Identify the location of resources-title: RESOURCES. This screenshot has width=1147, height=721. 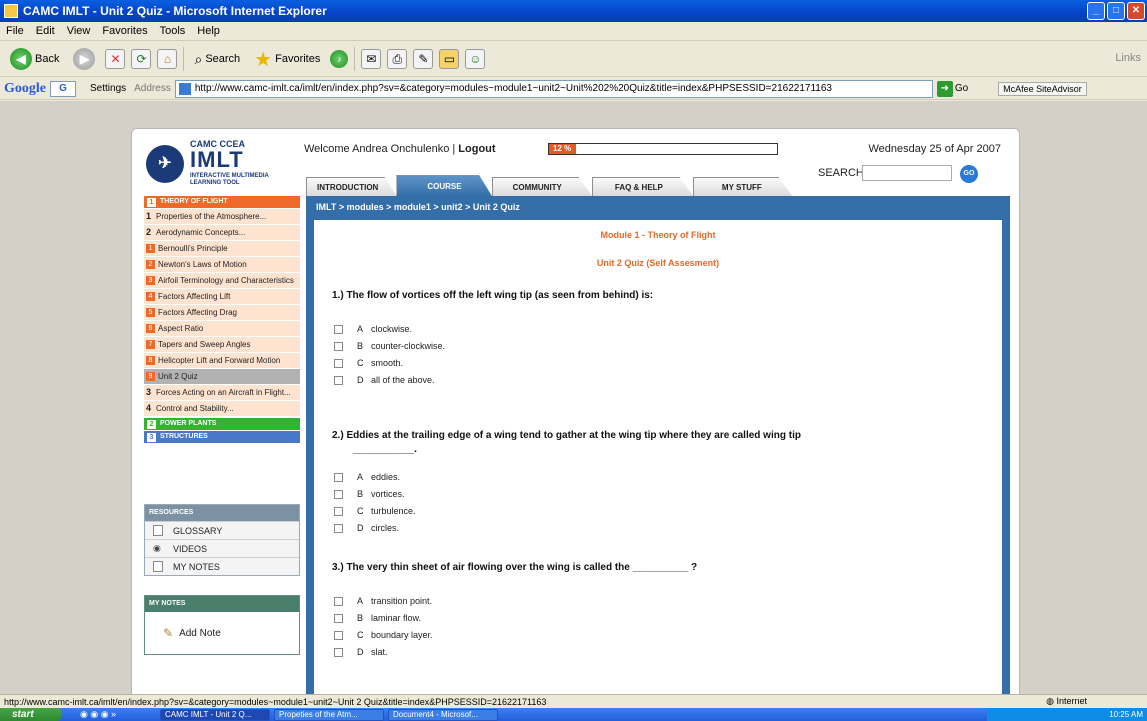
(222, 513).